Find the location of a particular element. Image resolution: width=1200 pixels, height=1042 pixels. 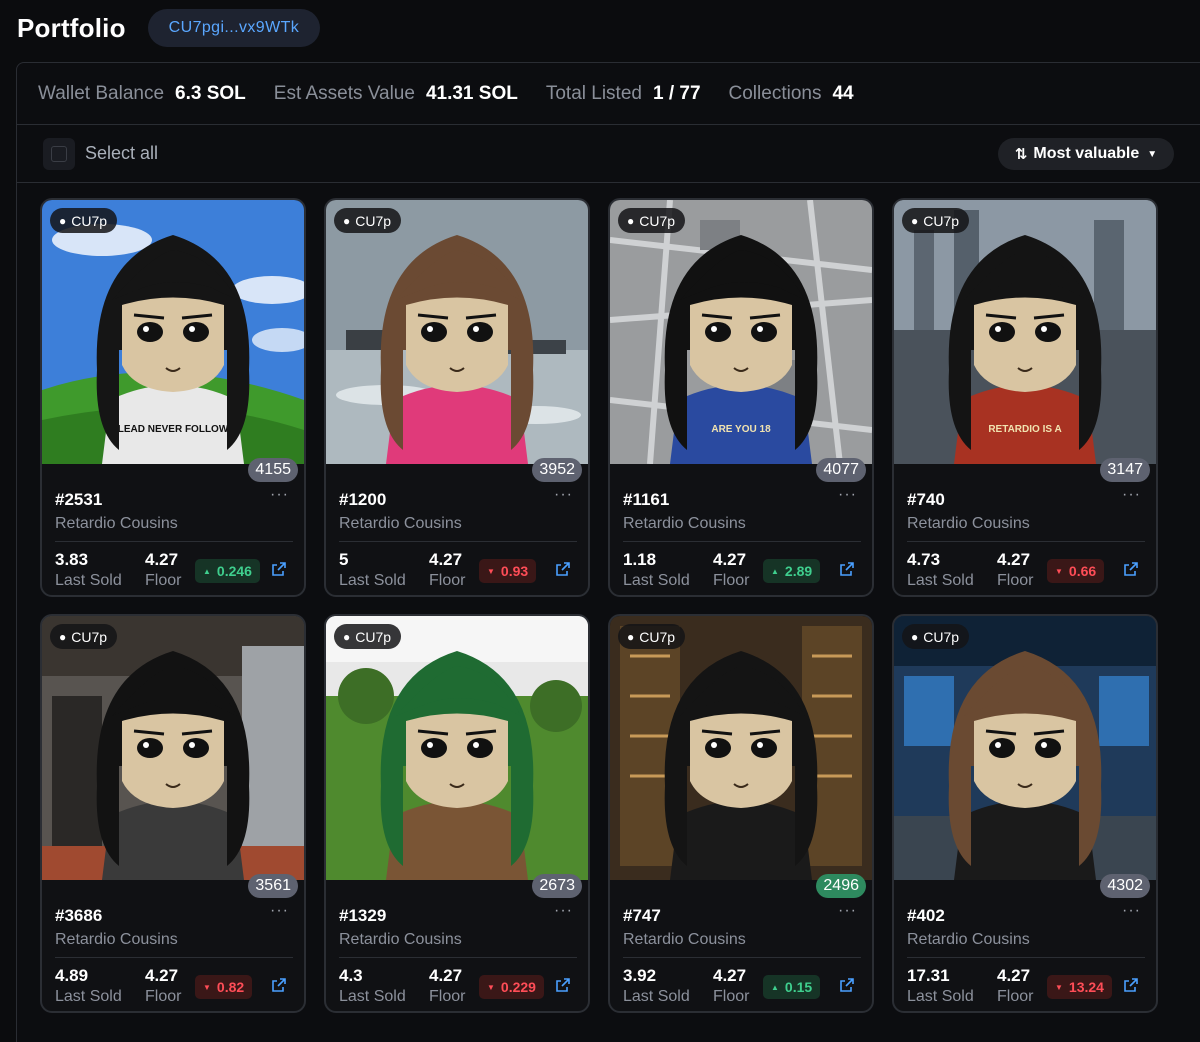

nft-id: #3686 is located at coordinates (79, 915).